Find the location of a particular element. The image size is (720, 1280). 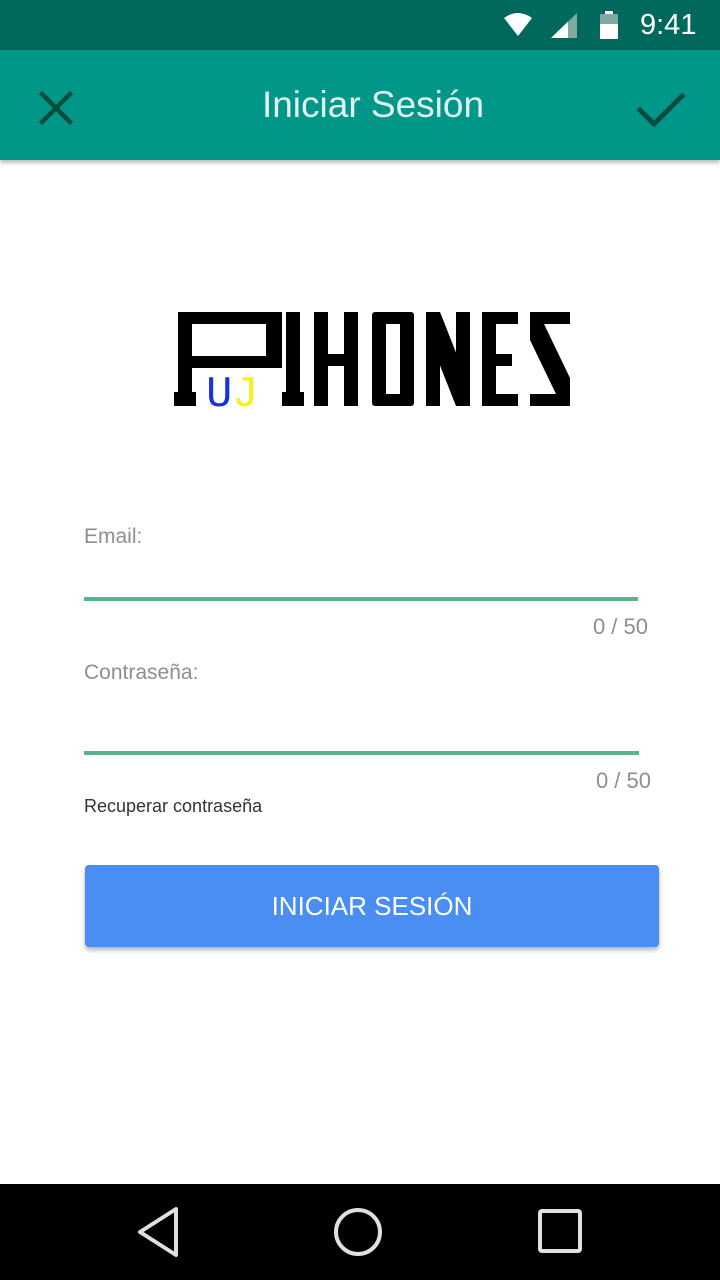

login-button: INICIAR SESIÓN is located at coordinates (372, 906).